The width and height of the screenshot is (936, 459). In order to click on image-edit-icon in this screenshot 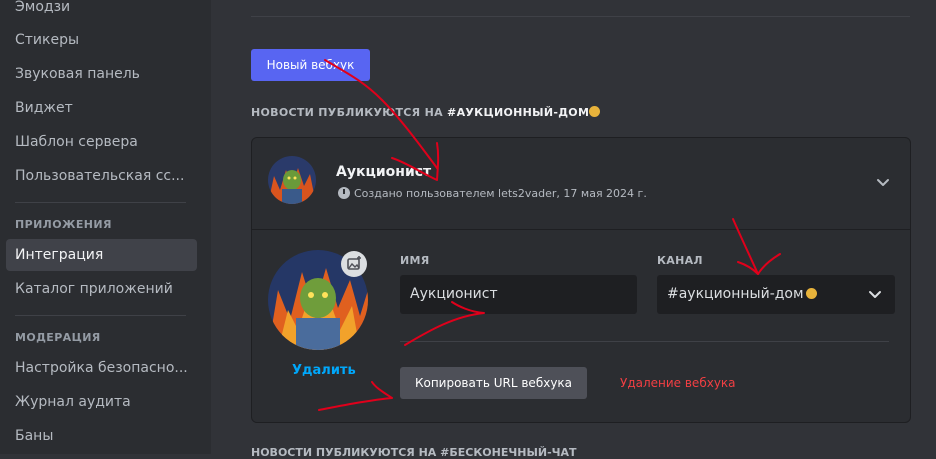, I will do `click(354, 264)`.